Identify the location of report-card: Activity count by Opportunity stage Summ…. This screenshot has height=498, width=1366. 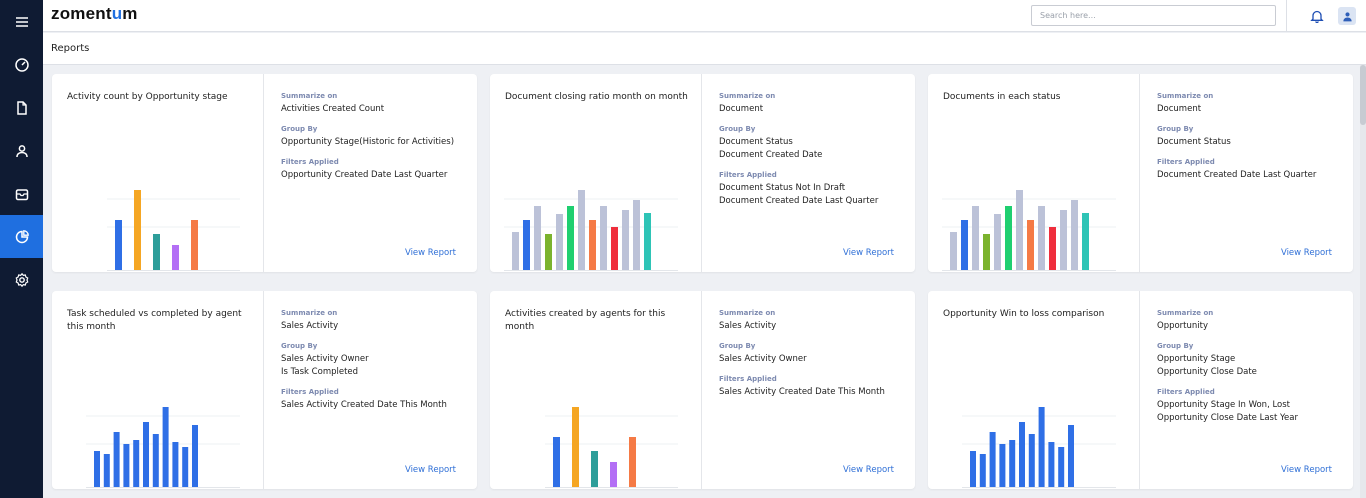
(264, 173).